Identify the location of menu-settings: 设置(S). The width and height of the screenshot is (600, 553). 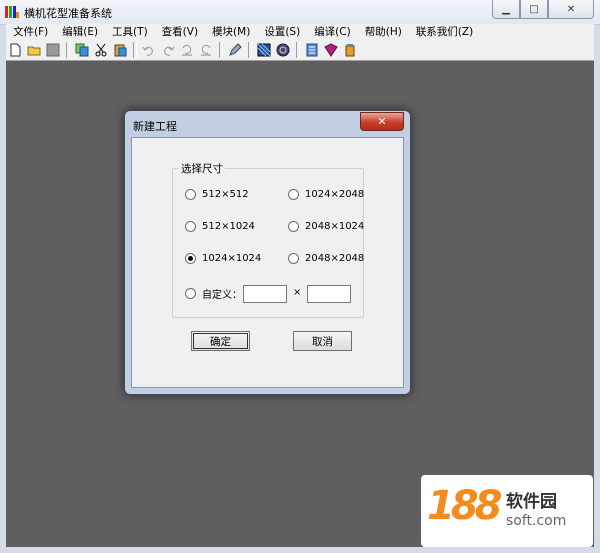
(282, 32).